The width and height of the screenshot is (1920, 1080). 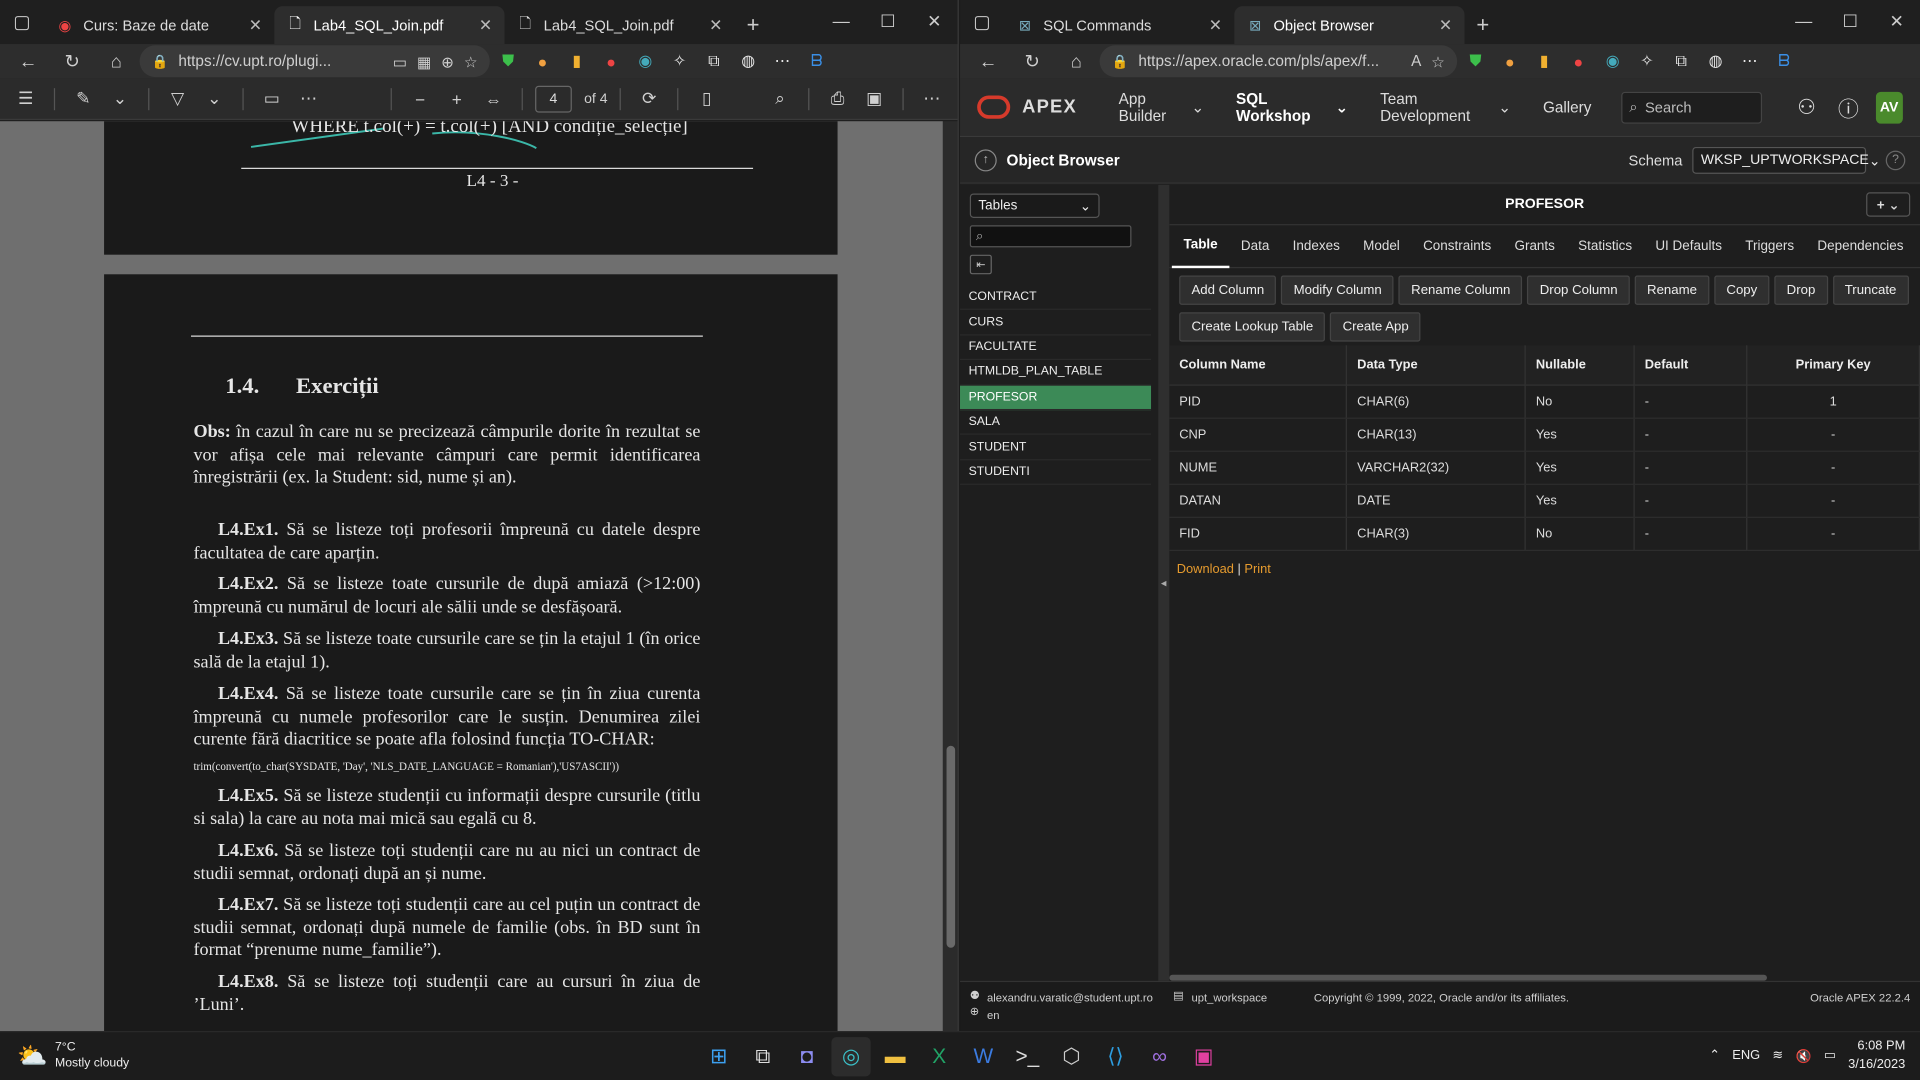 What do you see at coordinates (1777, 1055) in the screenshot?
I see `wifi-icon: ≋` at bounding box center [1777, 1055].